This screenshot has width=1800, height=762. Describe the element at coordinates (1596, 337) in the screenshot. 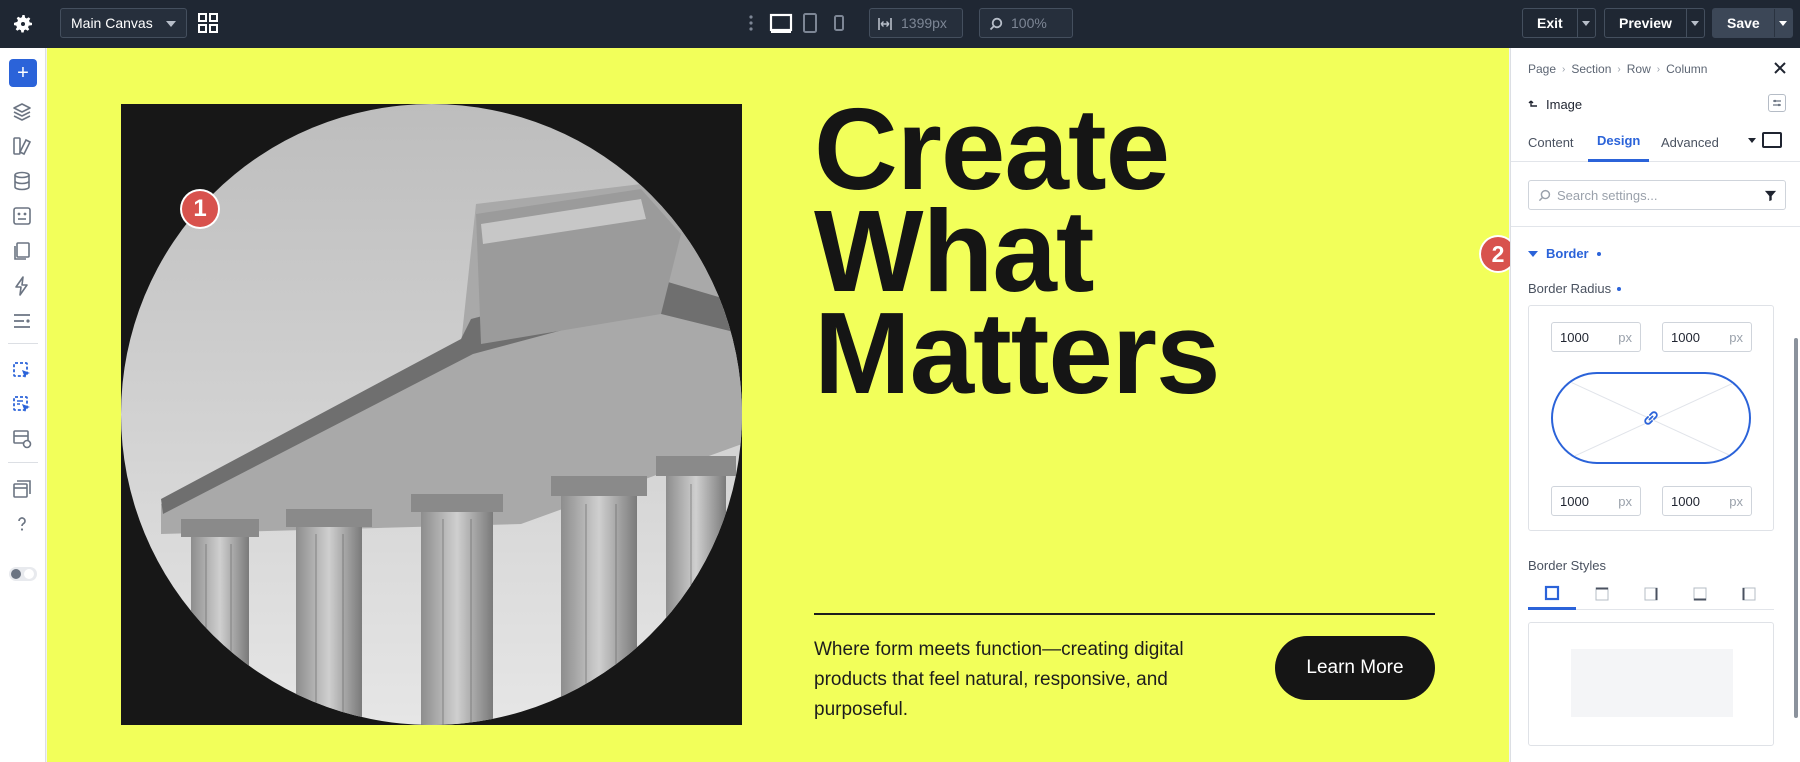

I see `radius-top-left-input: 1000 px` at that location.